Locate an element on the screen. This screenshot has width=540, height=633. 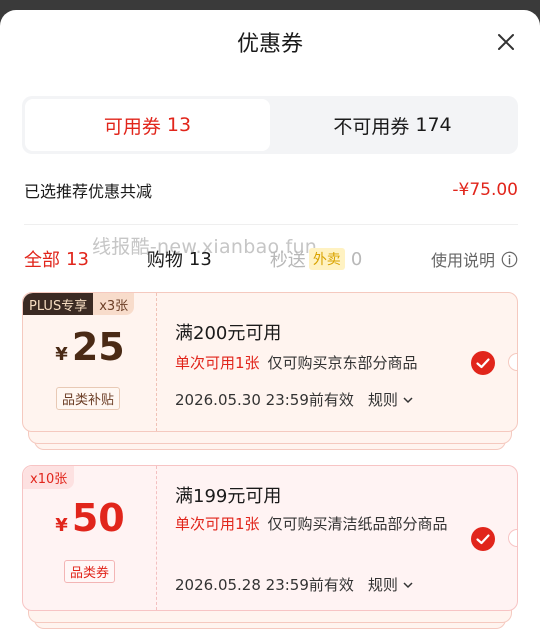
header: 优惠券 is located at coordinates (270, 41).